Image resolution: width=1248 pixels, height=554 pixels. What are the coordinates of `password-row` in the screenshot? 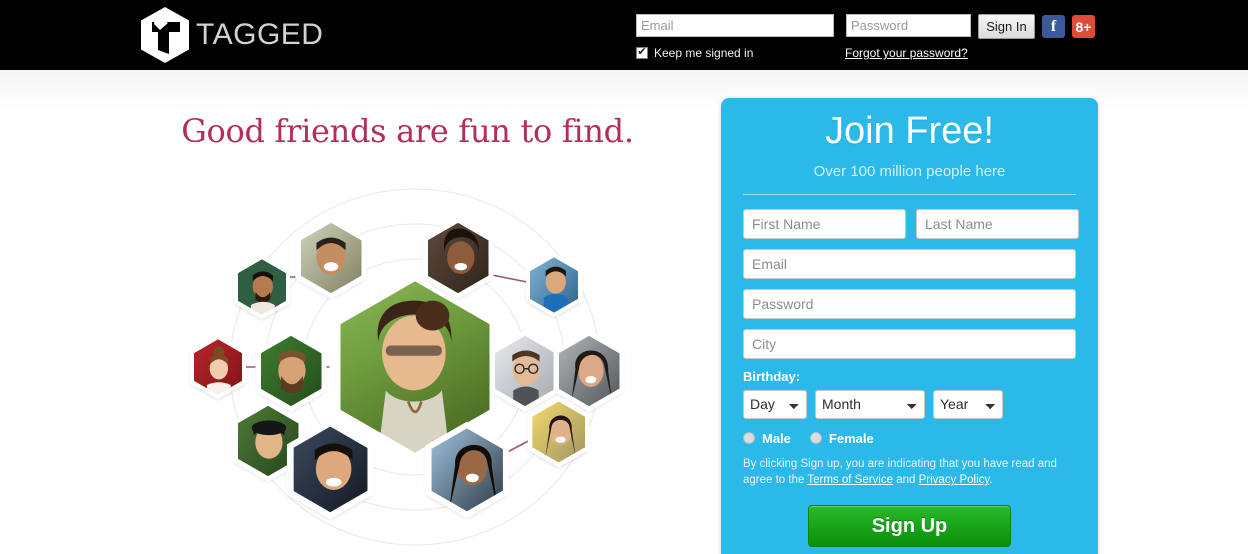 It's located at (909, 303).